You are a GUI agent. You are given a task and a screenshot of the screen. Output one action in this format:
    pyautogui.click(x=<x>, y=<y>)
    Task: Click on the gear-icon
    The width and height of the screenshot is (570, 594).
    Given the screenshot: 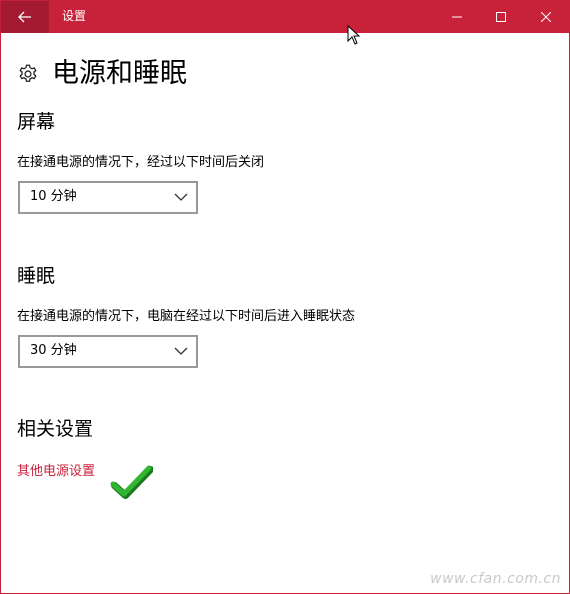 What is the action you would take?
    pyautogui.click(x=28, y=73)
    